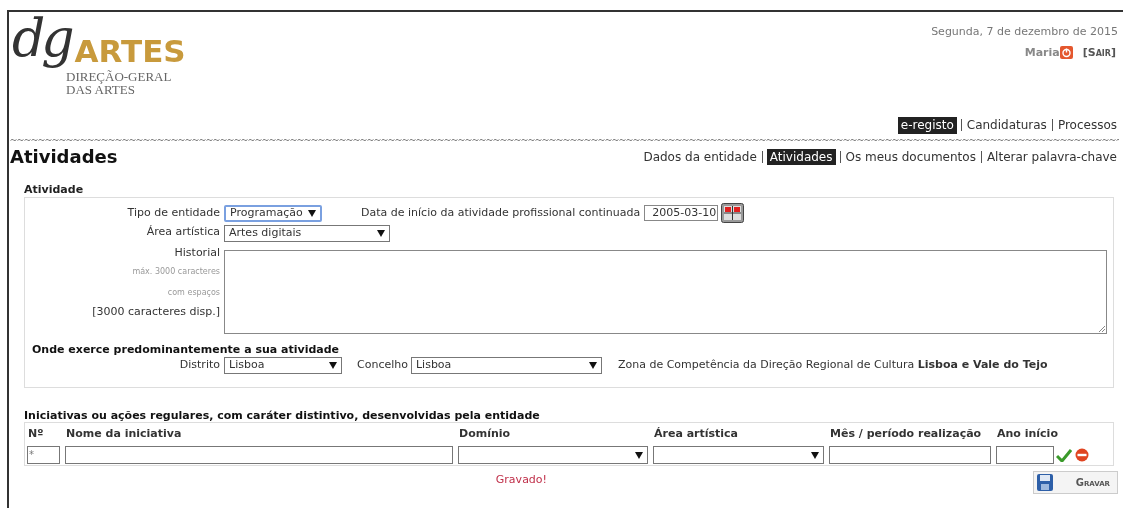 Image resolution: width=1123 pixels, height=508 pixels. Describe the element at coordinates (173, 212) in the screenshot. I see `field-label: Tipo de entidade` at that location.